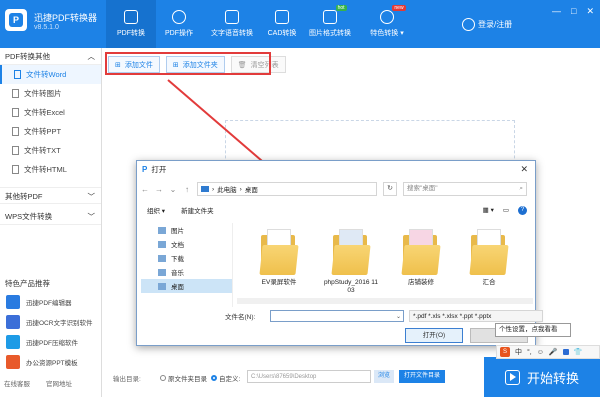  Describe the element at coordinates (506, 210) in the screenshot. I see `preview-pane-icon: ▭` at that location.